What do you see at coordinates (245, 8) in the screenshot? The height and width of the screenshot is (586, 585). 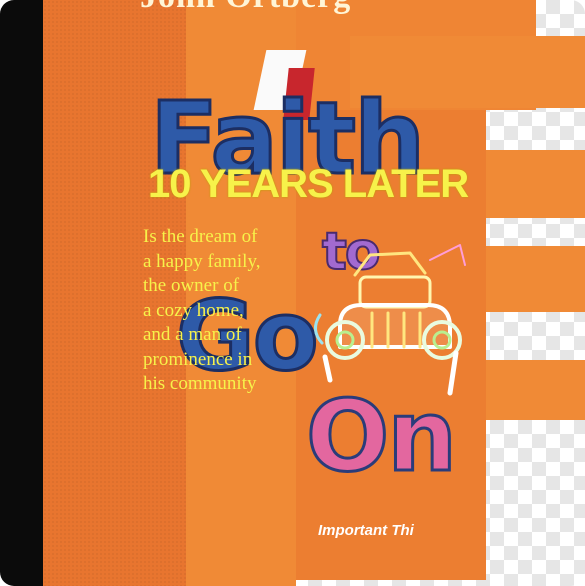 I see `author-name: John Ortberg` at bounding box center [245, 8].